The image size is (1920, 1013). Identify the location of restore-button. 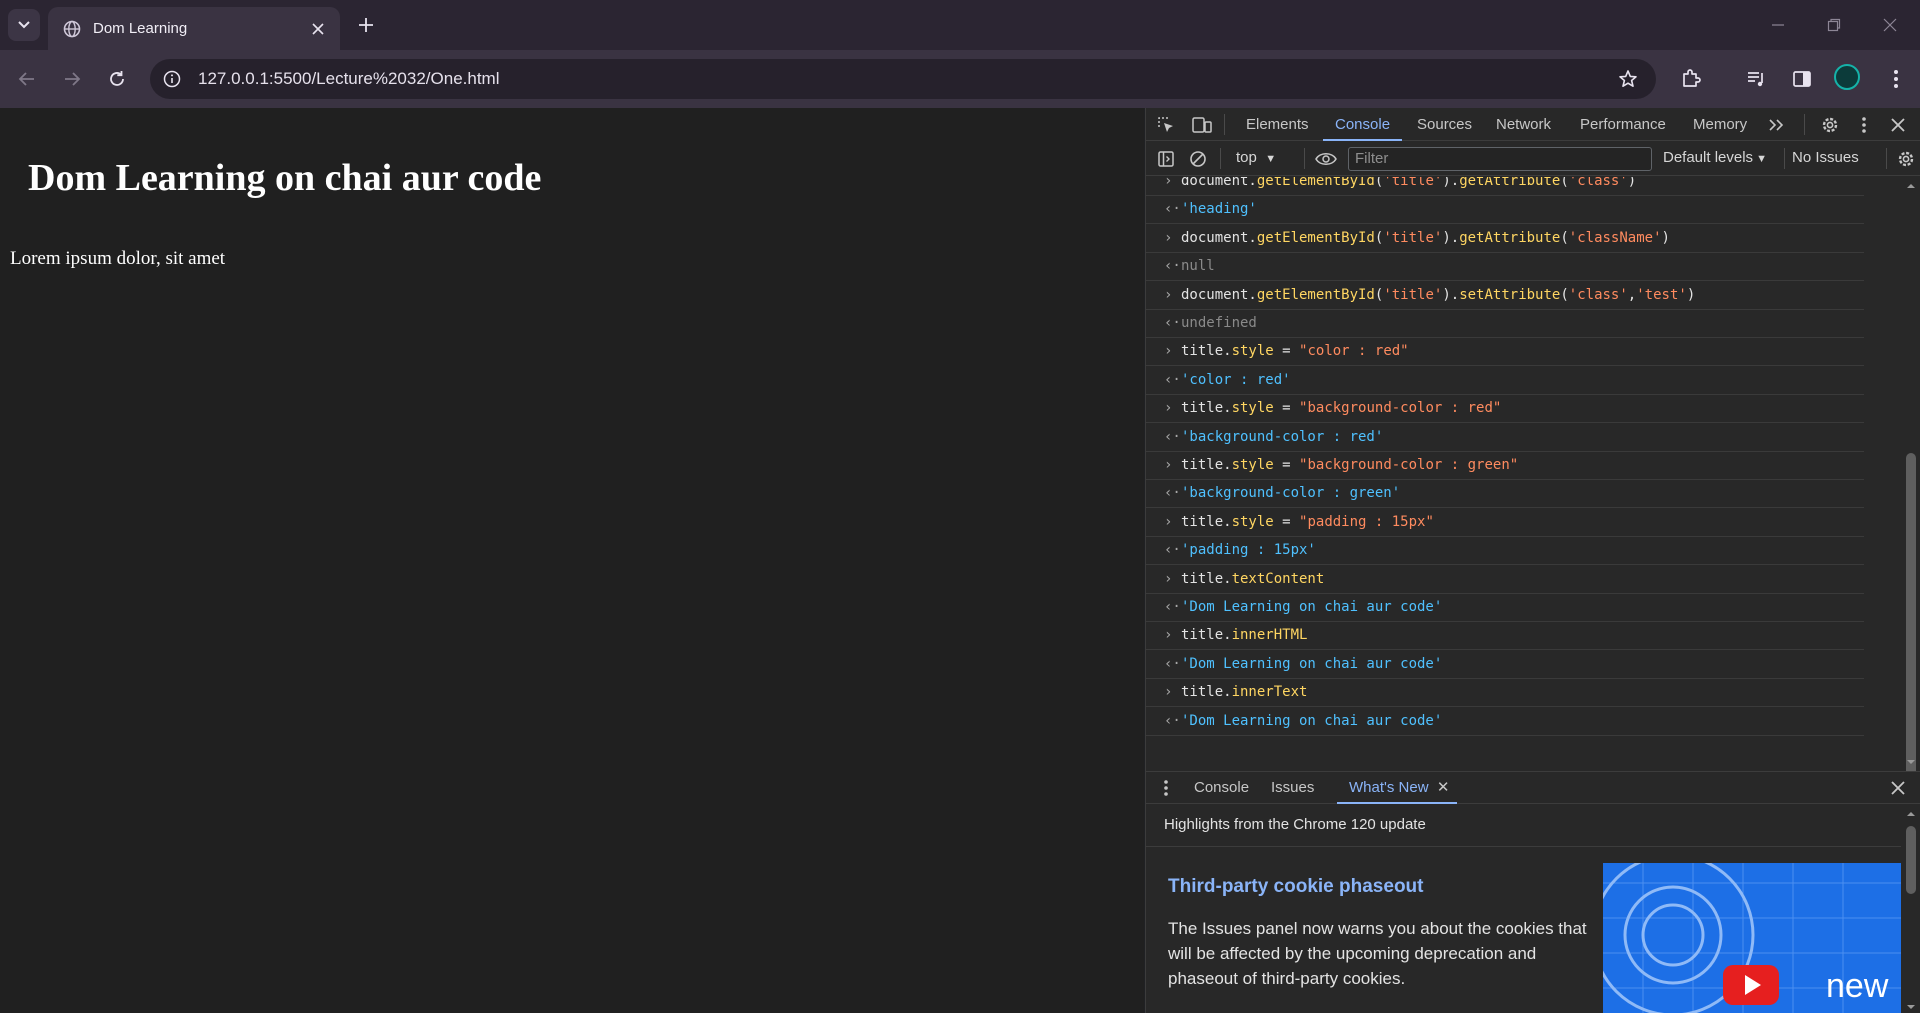
(1834, 25).